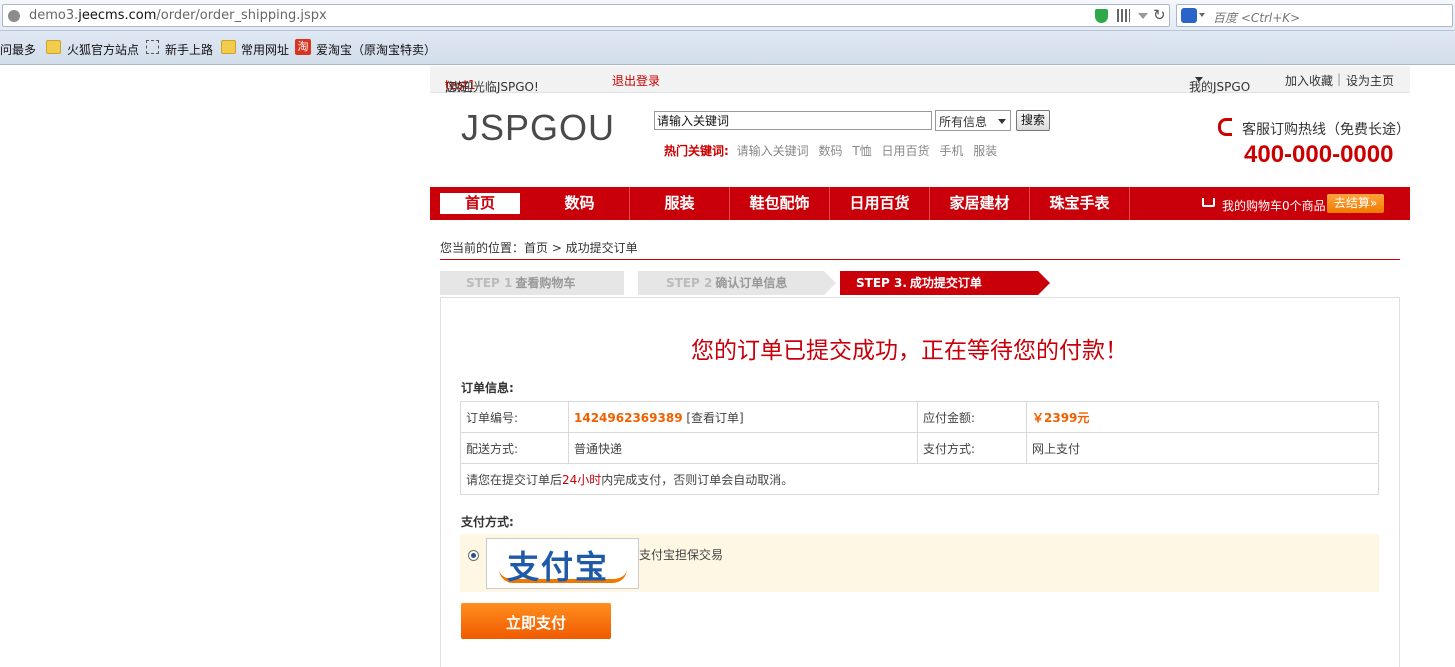 This screenshot has height=667, width=1455. Describe the element at coordinates (909, 351) in the screenshot. I see `success-message: 您的订单已提交成功，正在等待您的付款！` at that location.